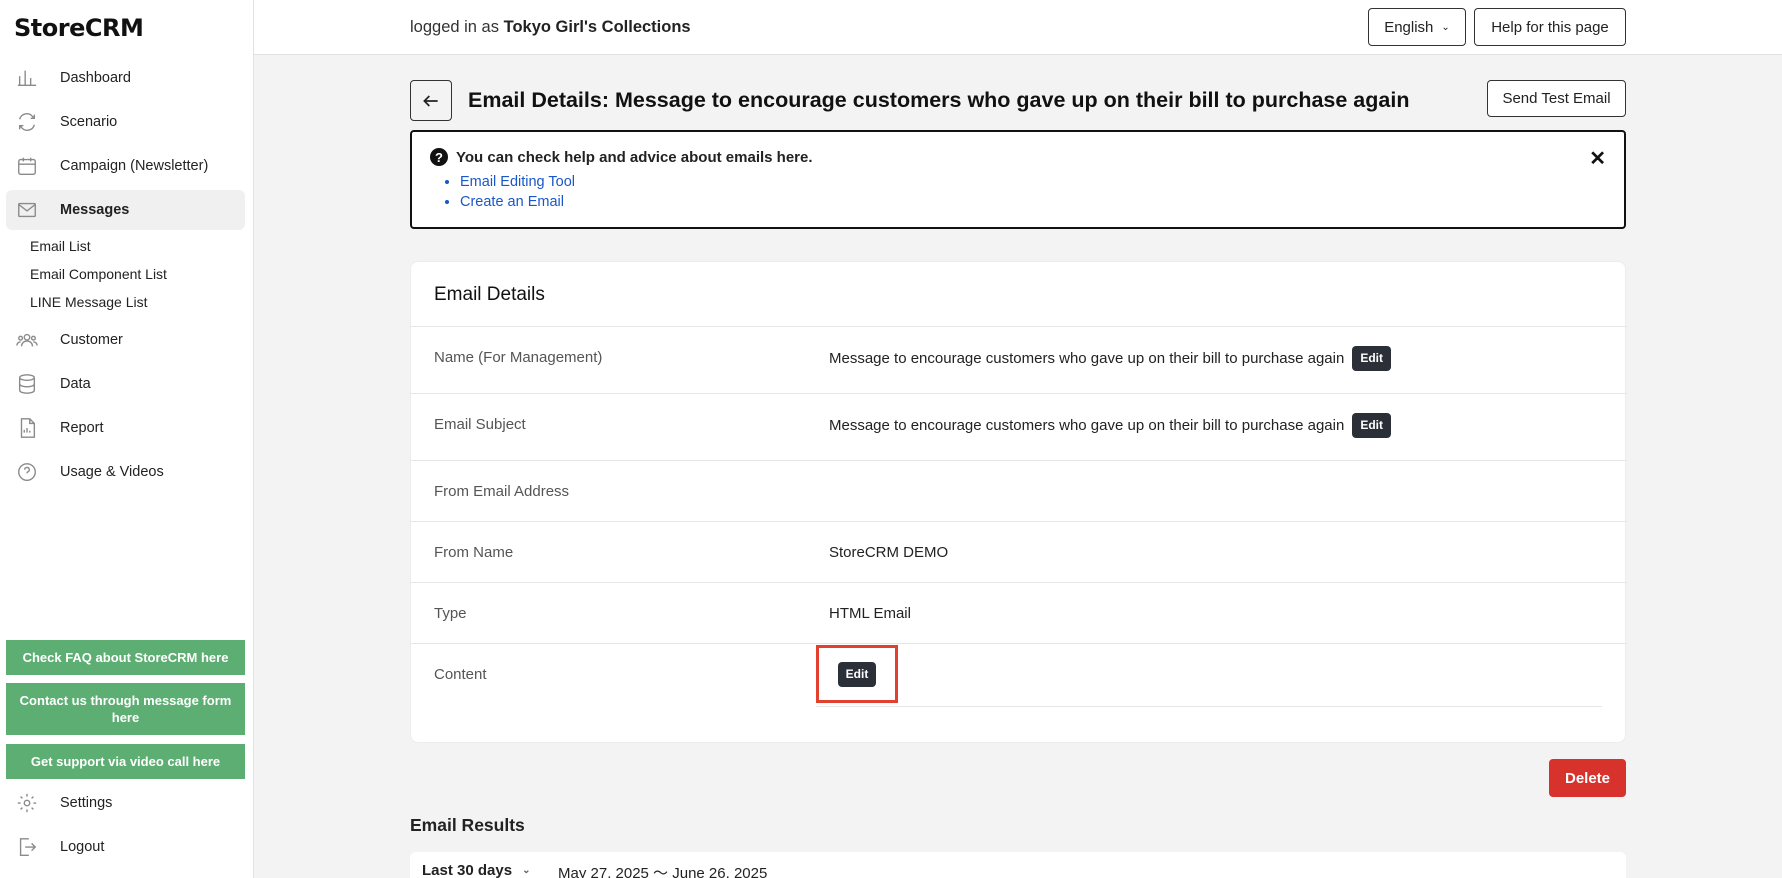 This screenshot has width=1782, height=878. Describe the element at coordinates (82, 847) in the screenshot. I see `sidebar-item-label: Logout` at that location.